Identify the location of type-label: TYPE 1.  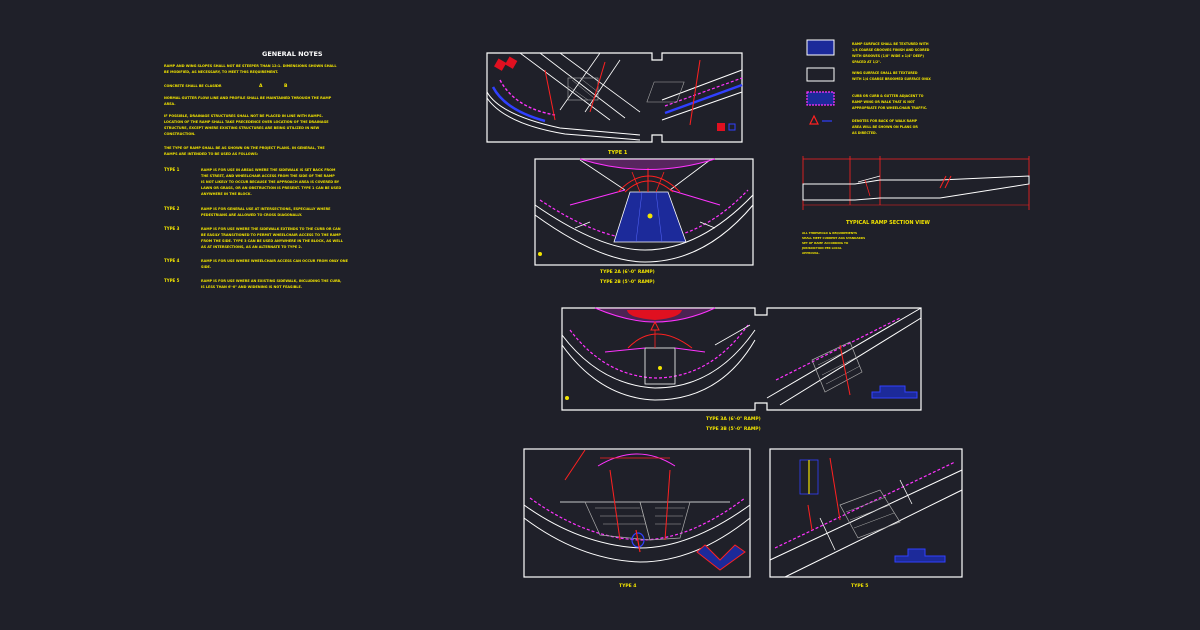
(172, 169).